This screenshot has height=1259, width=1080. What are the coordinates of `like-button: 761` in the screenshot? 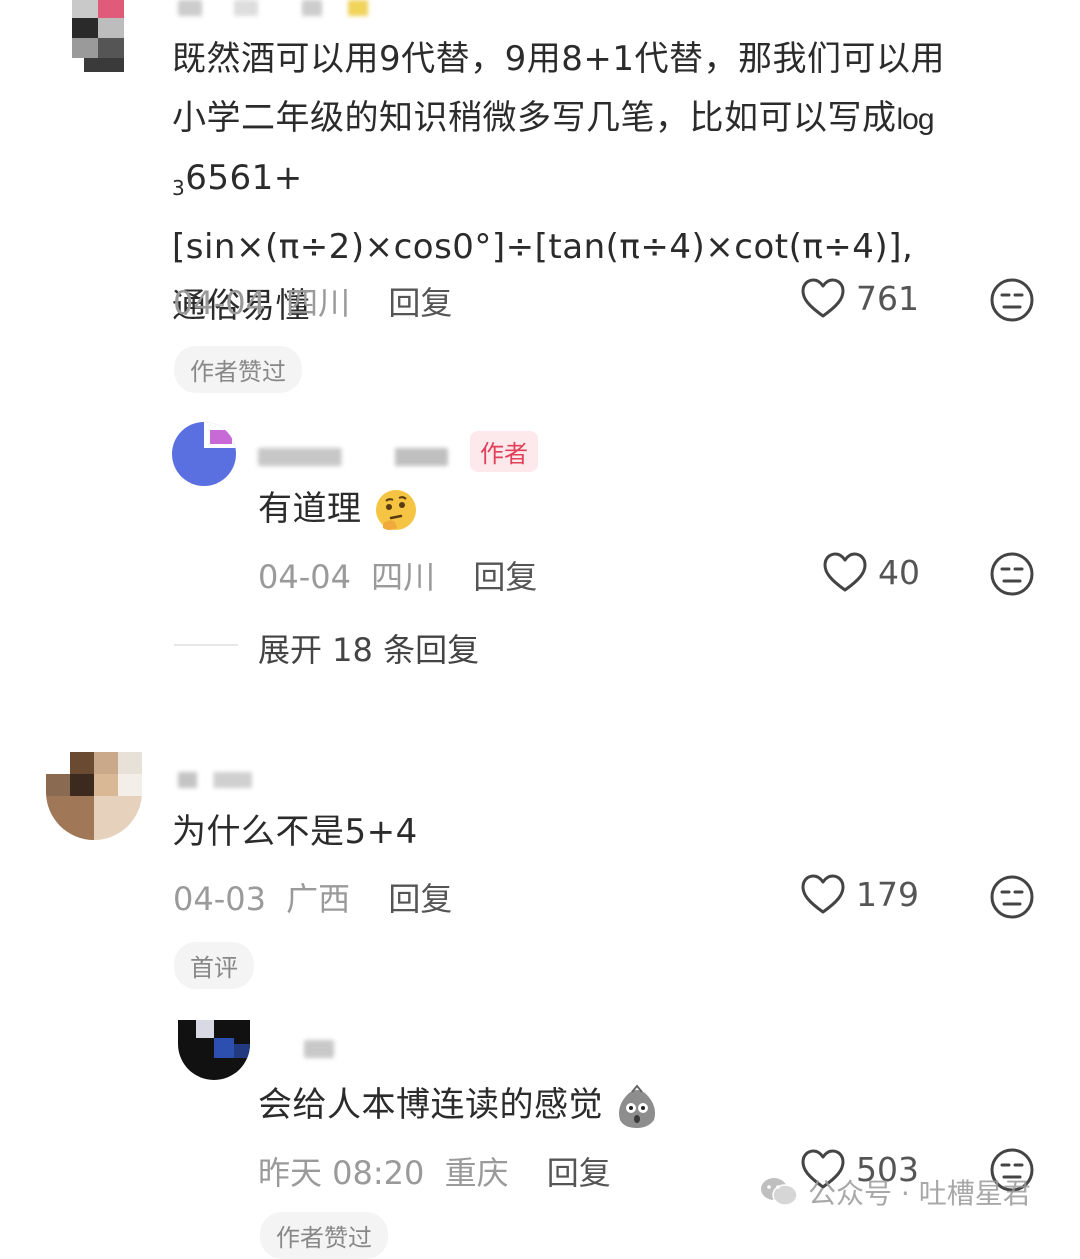 It's located at (859, 298).